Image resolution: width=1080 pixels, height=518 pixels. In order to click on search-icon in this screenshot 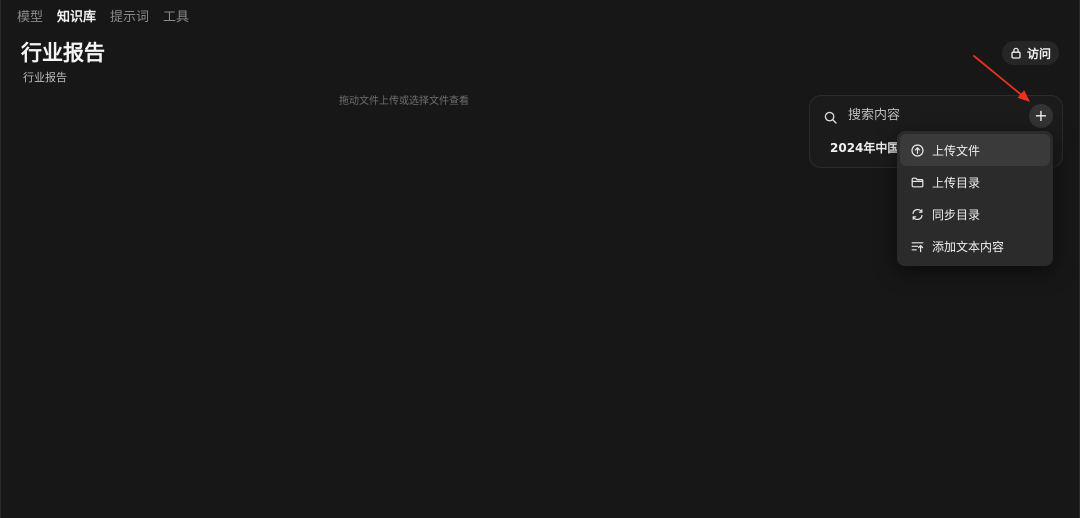, I will do `click(830, 116)`.